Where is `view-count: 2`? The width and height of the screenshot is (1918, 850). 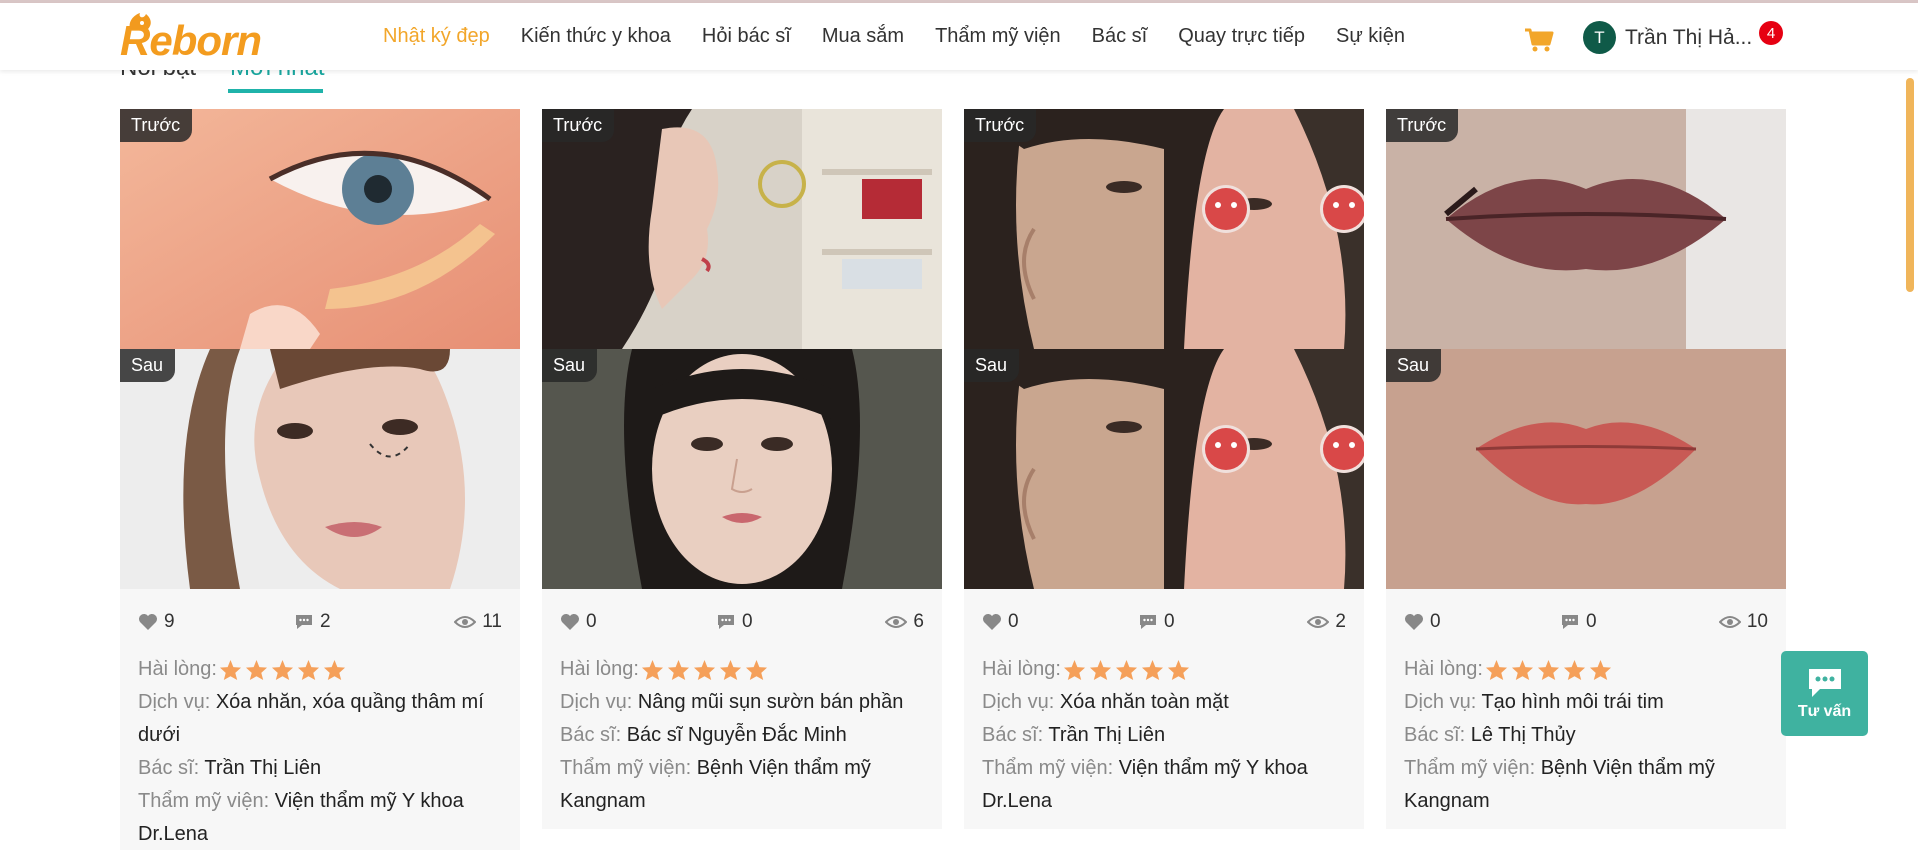
view-count: 2 is located at coordinates (1326, 622).